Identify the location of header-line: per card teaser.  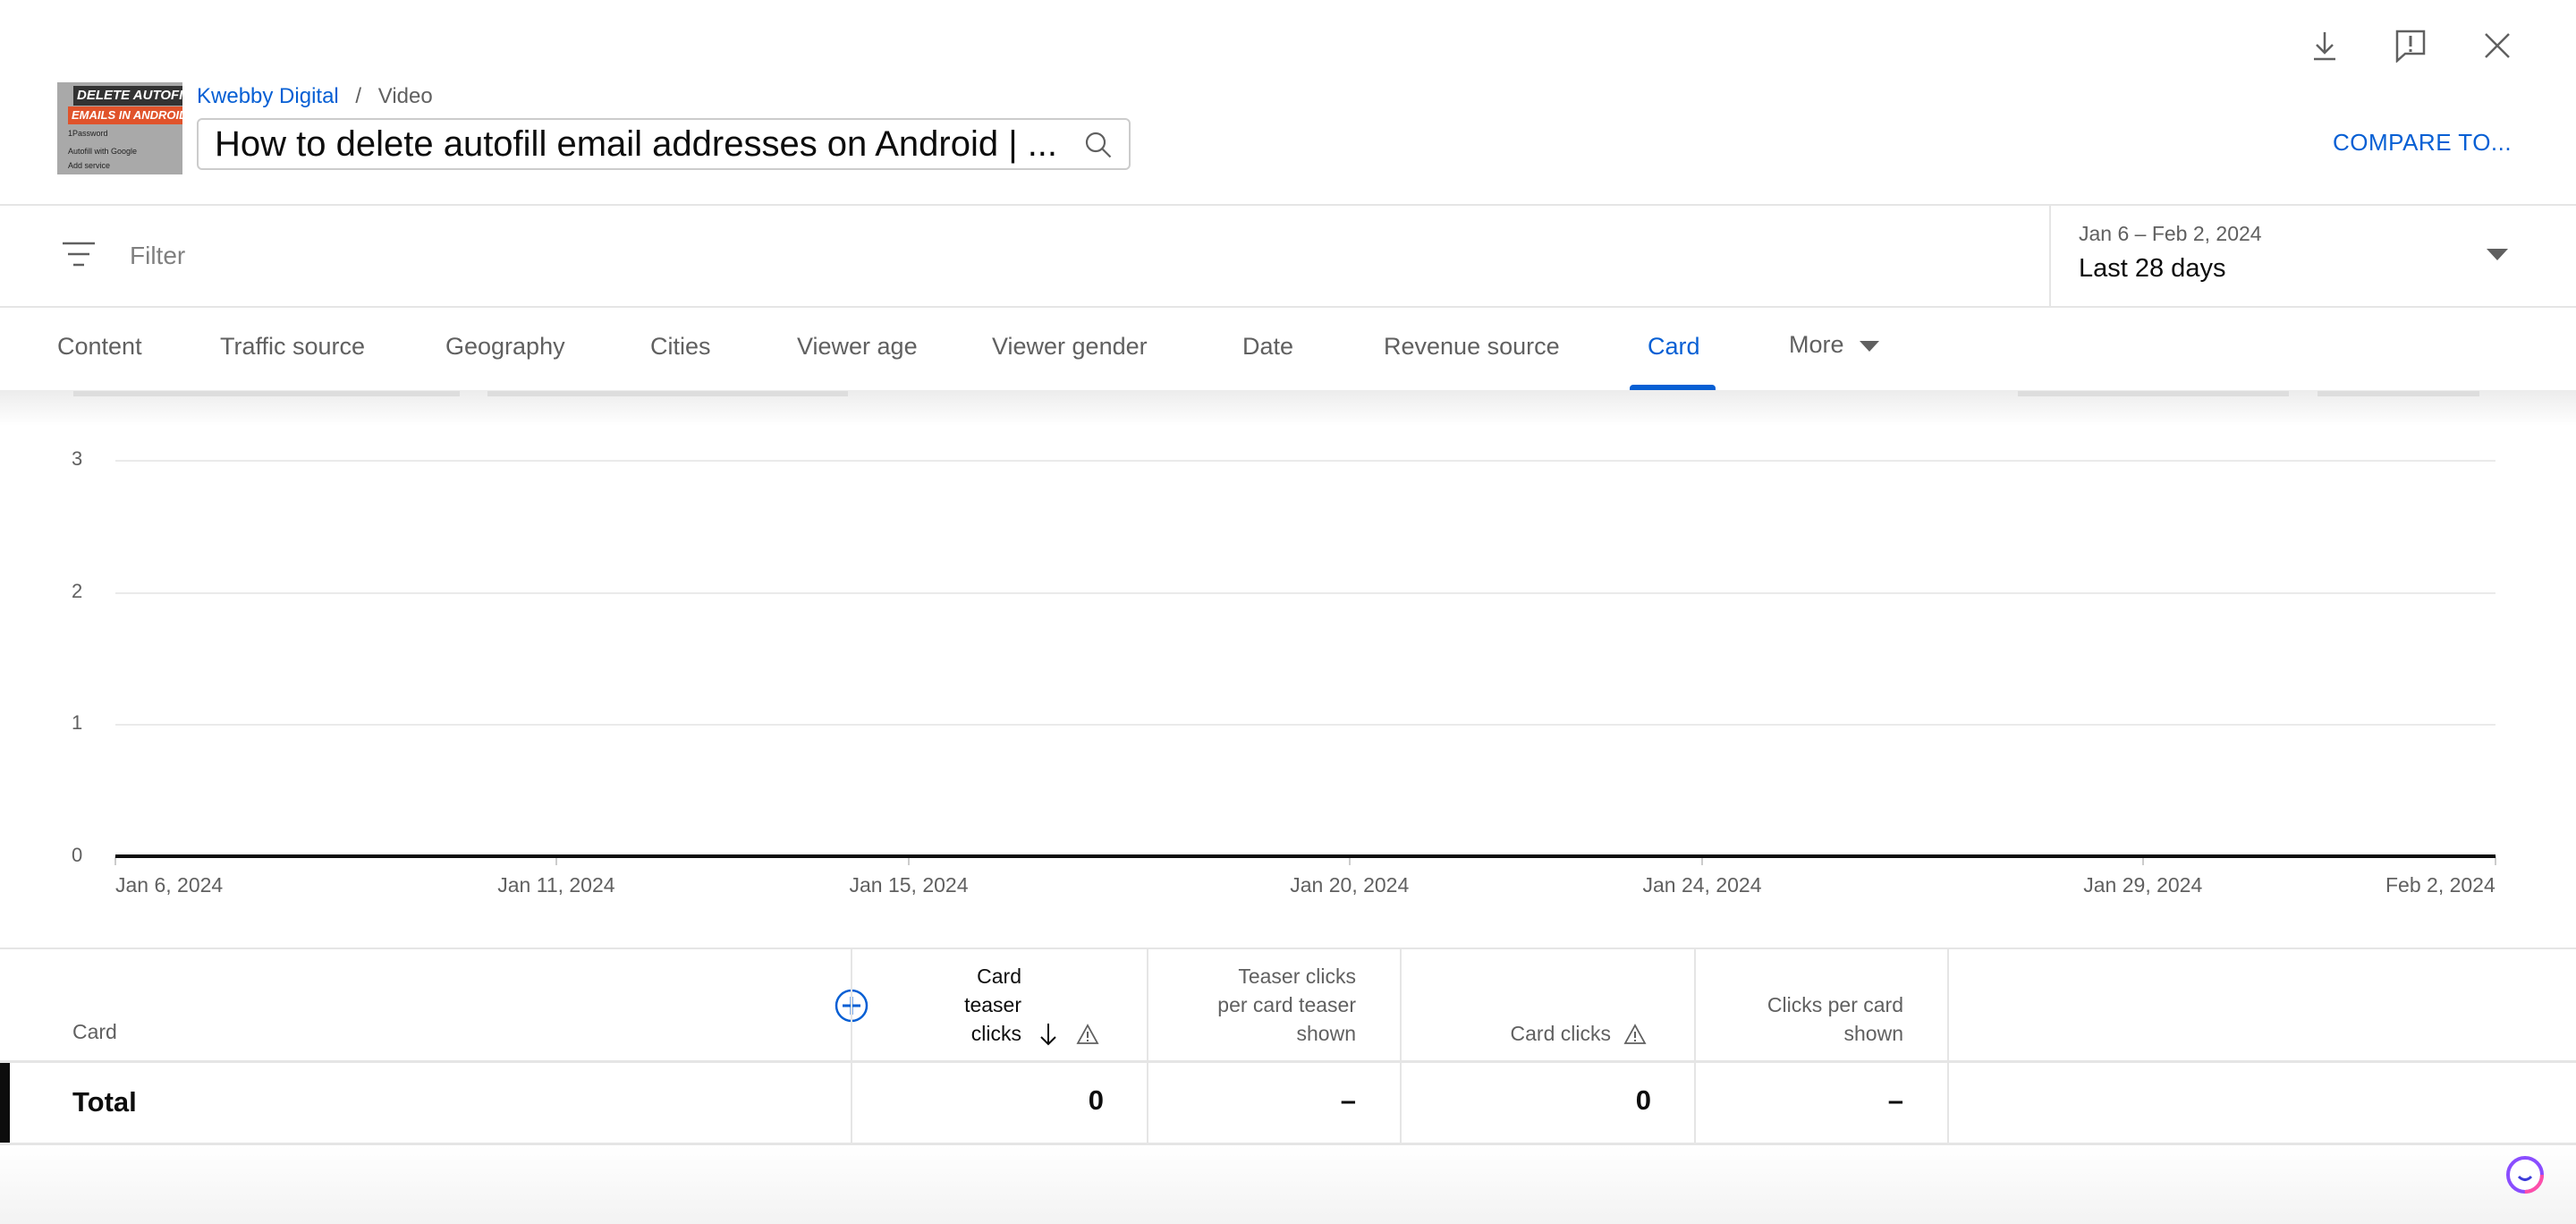
(1286, 1005).